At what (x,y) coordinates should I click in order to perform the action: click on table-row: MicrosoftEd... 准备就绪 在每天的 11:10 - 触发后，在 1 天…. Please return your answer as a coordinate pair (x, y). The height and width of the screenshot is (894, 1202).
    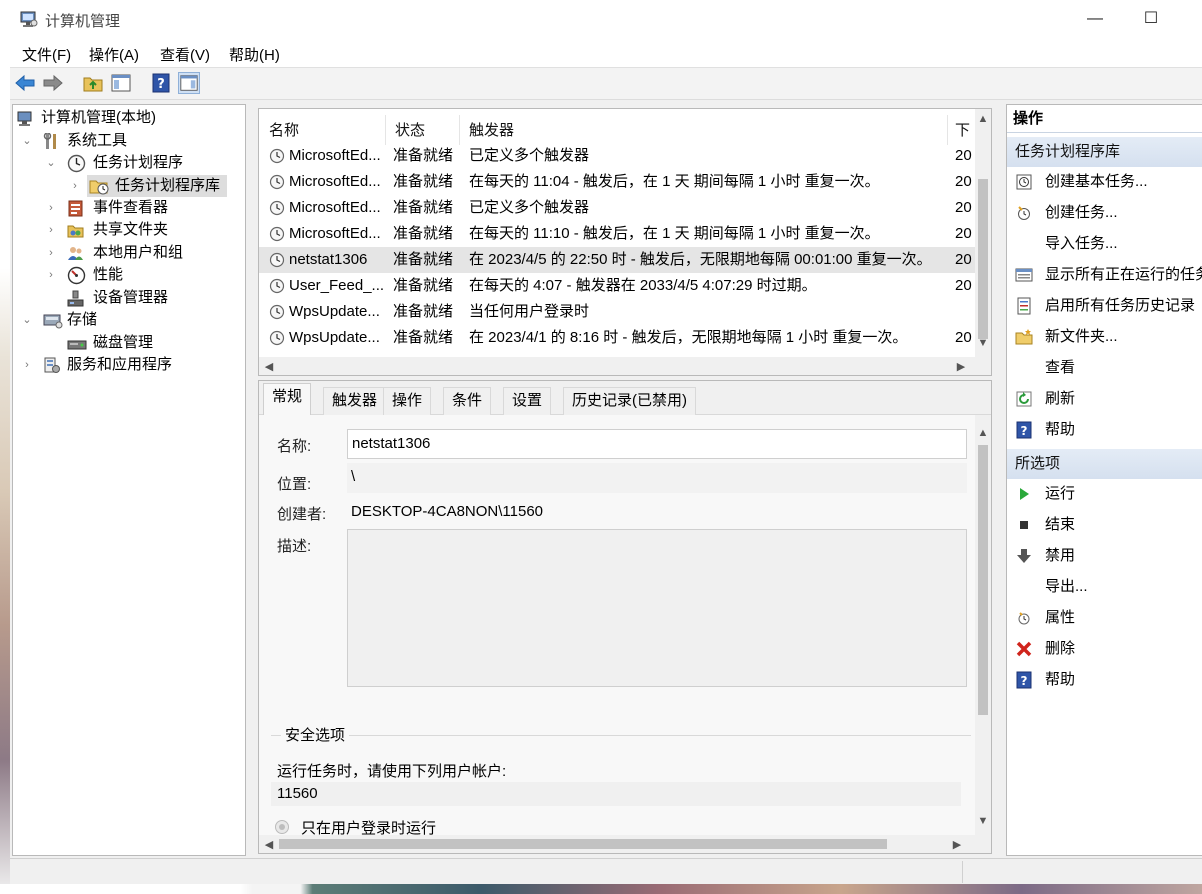
    Looking at the image, I should click on (617, 234).